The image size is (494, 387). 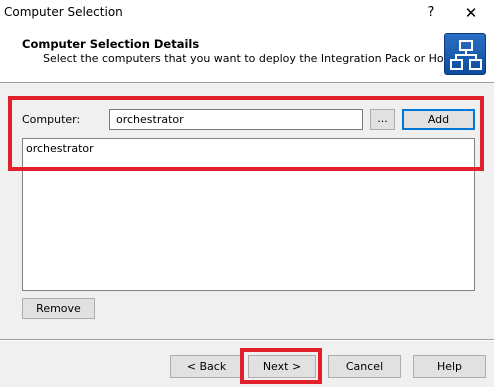 What do you see at coordinates (471, 13) in the screenshot?
I see `close-button: ✕` at bounding box center [471, 13].